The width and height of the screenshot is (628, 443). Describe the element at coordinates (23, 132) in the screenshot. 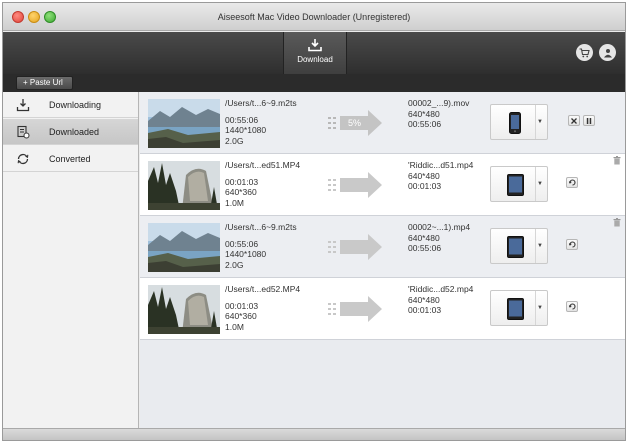

I see `downloaded-icon` at that location.